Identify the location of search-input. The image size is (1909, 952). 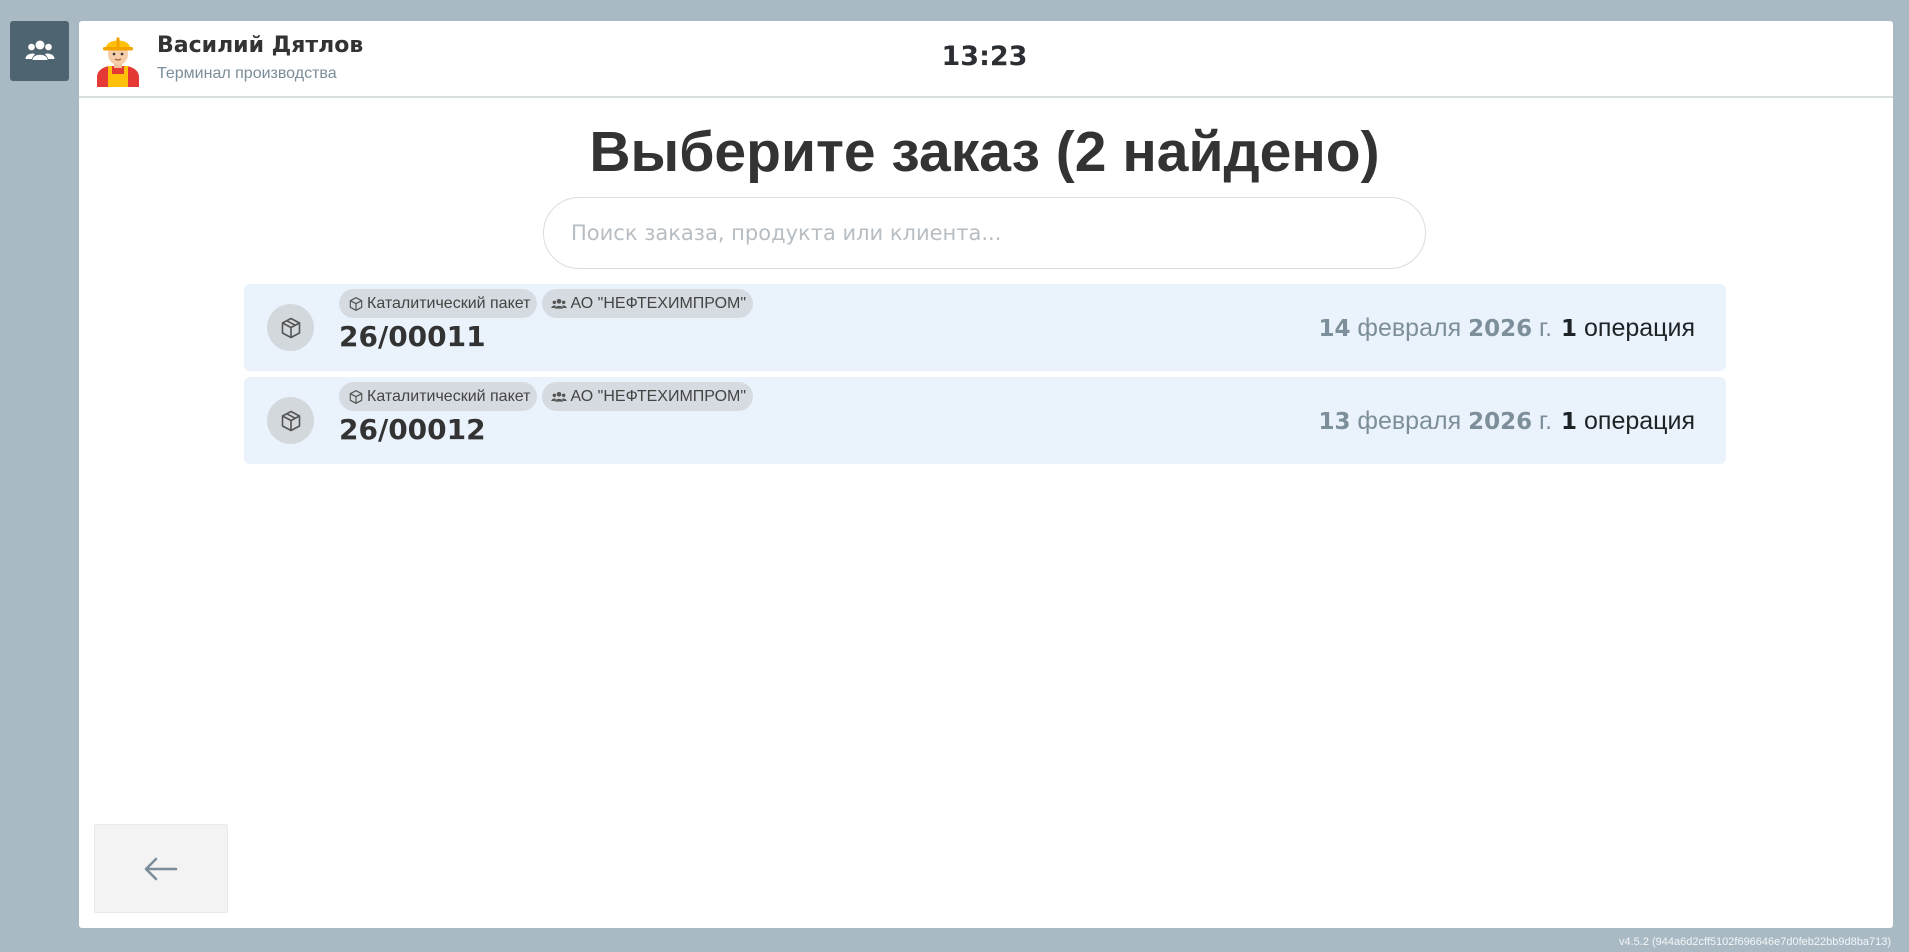
(984, 233).